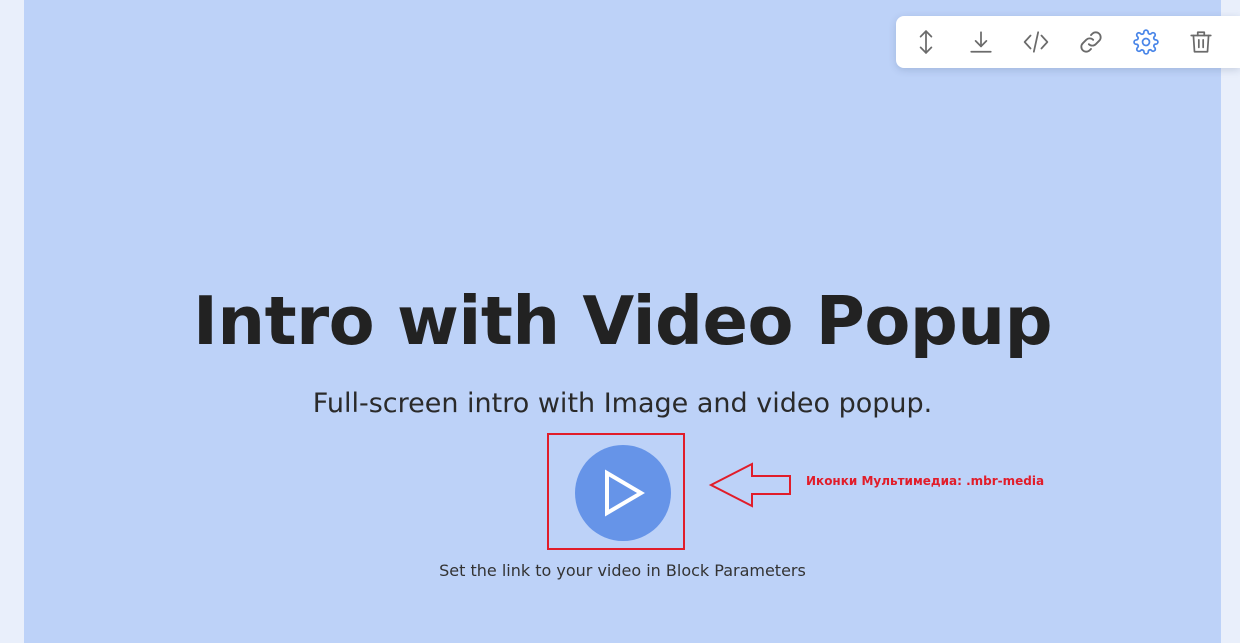 The width and height of the screenshot is (1240, 643). I want to click on left-arrow-icon, so click(749, 485).